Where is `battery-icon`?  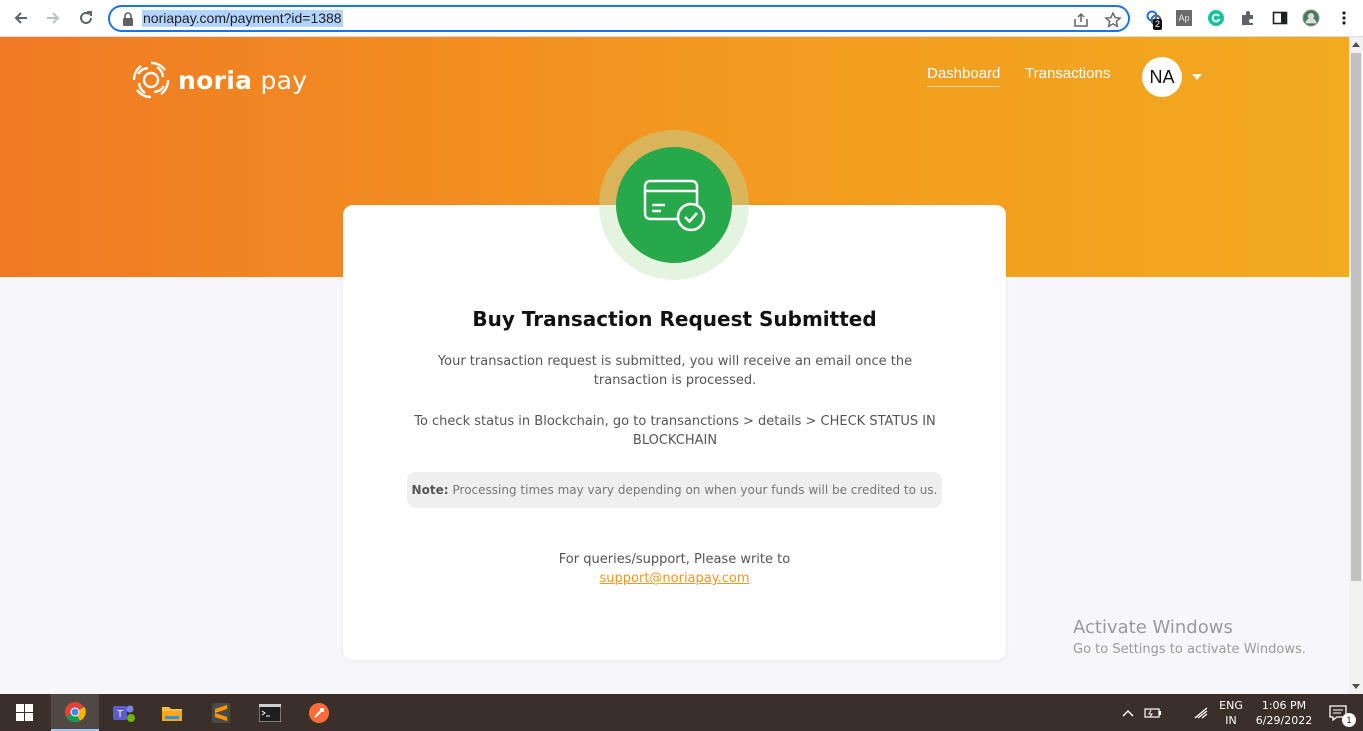 battery-icon is located at coordinates (1153, 712).